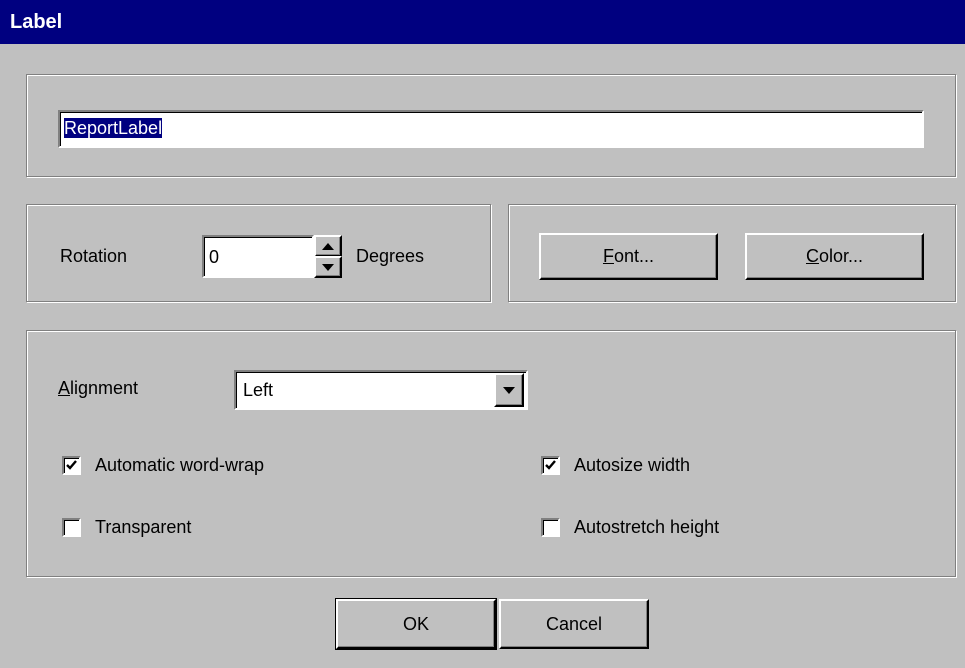 The height and width of the screenshot is (668, 965). I want to click on alignment-label: Alignment, so click(98, 388).